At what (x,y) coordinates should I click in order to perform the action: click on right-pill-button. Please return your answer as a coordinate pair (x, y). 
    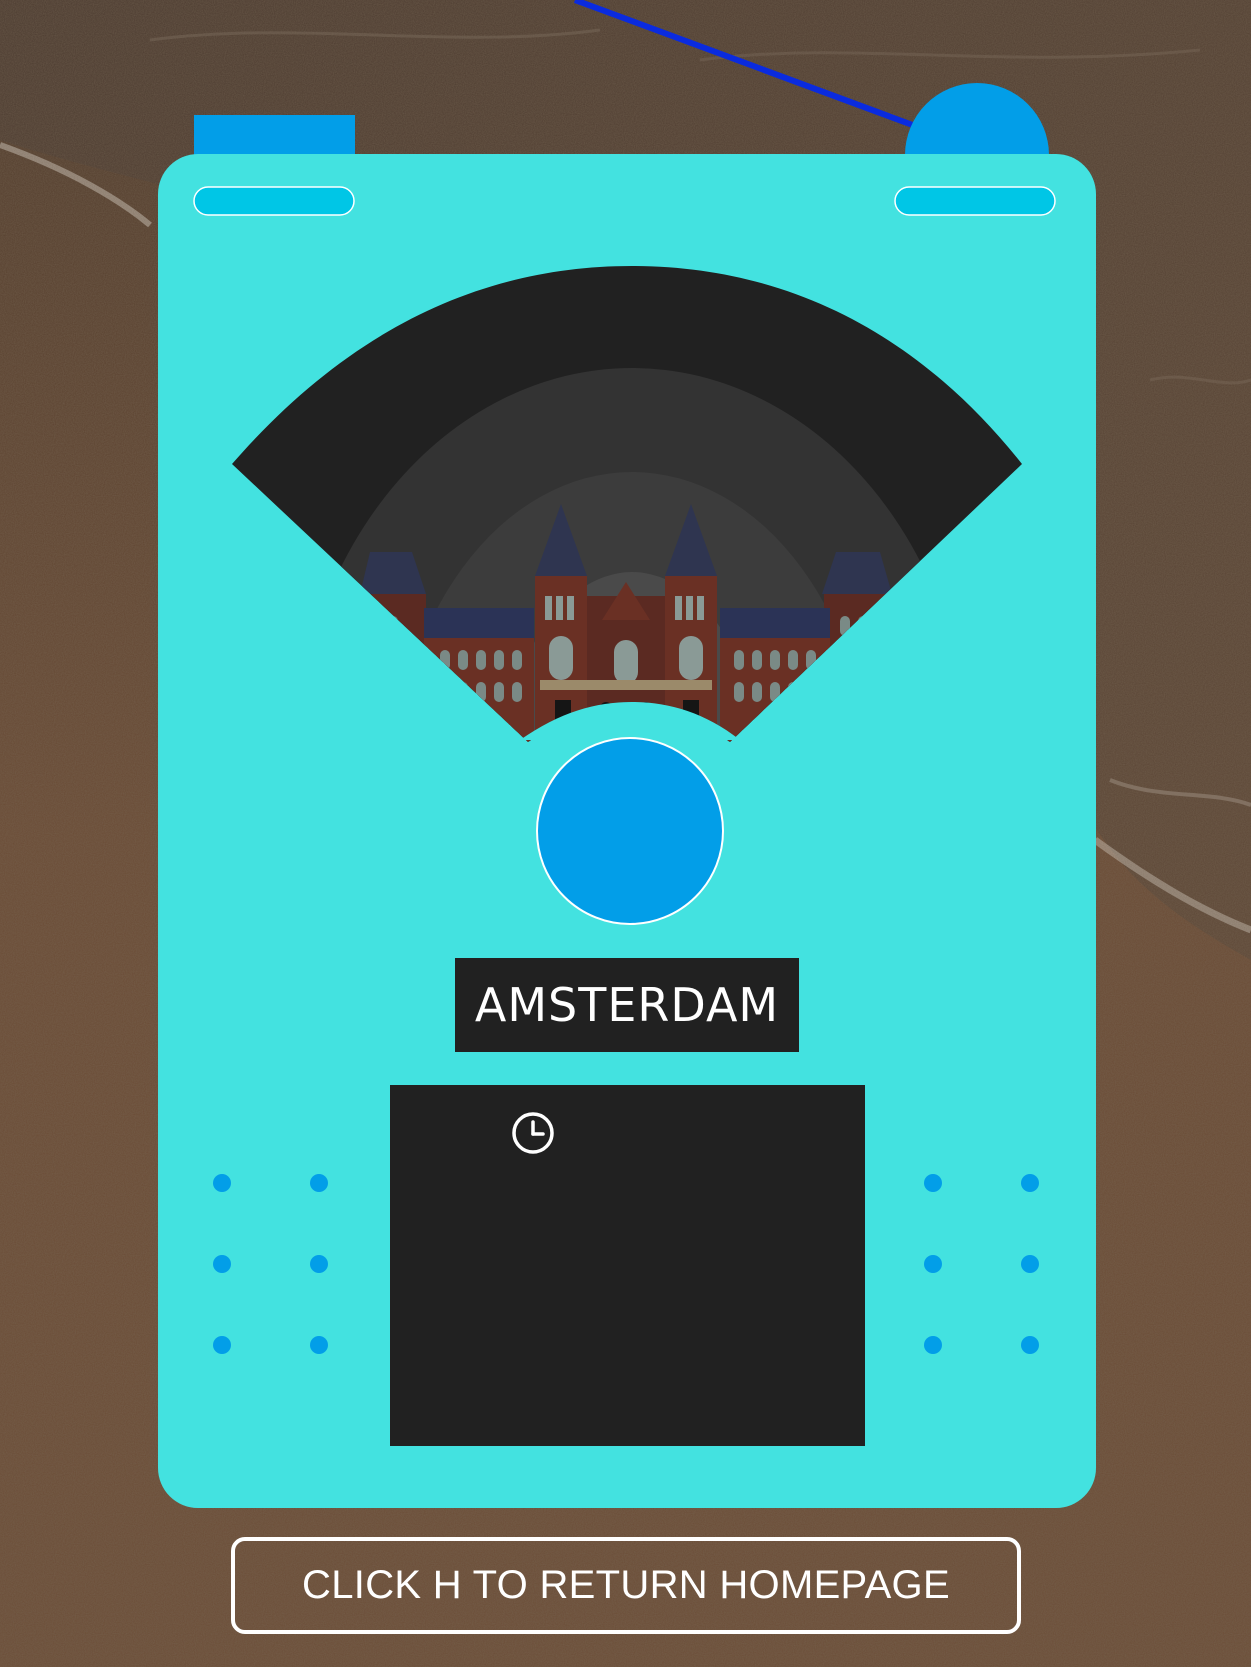
    Looking at the image, I should click on (975, 201).